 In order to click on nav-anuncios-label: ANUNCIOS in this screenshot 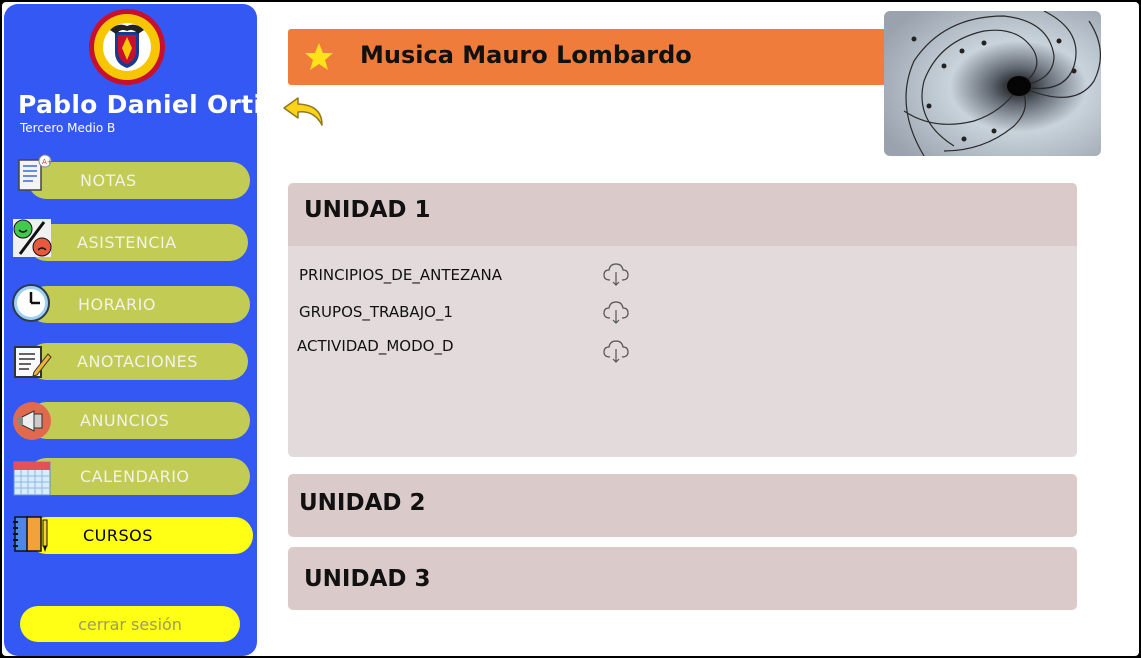, I will do `click(125, 420)`.